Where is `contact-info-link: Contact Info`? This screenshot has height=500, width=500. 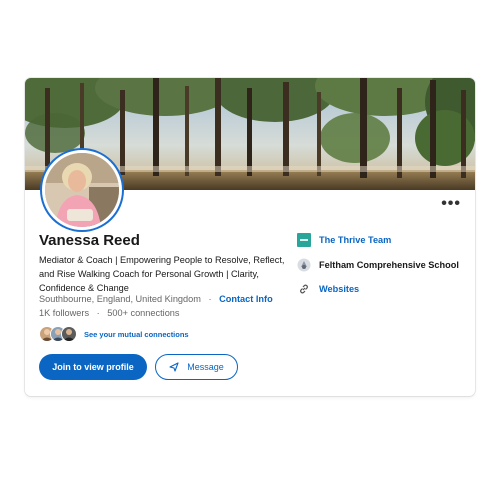 contact-info-link: Contact Info is located at coordinates (246, 299).